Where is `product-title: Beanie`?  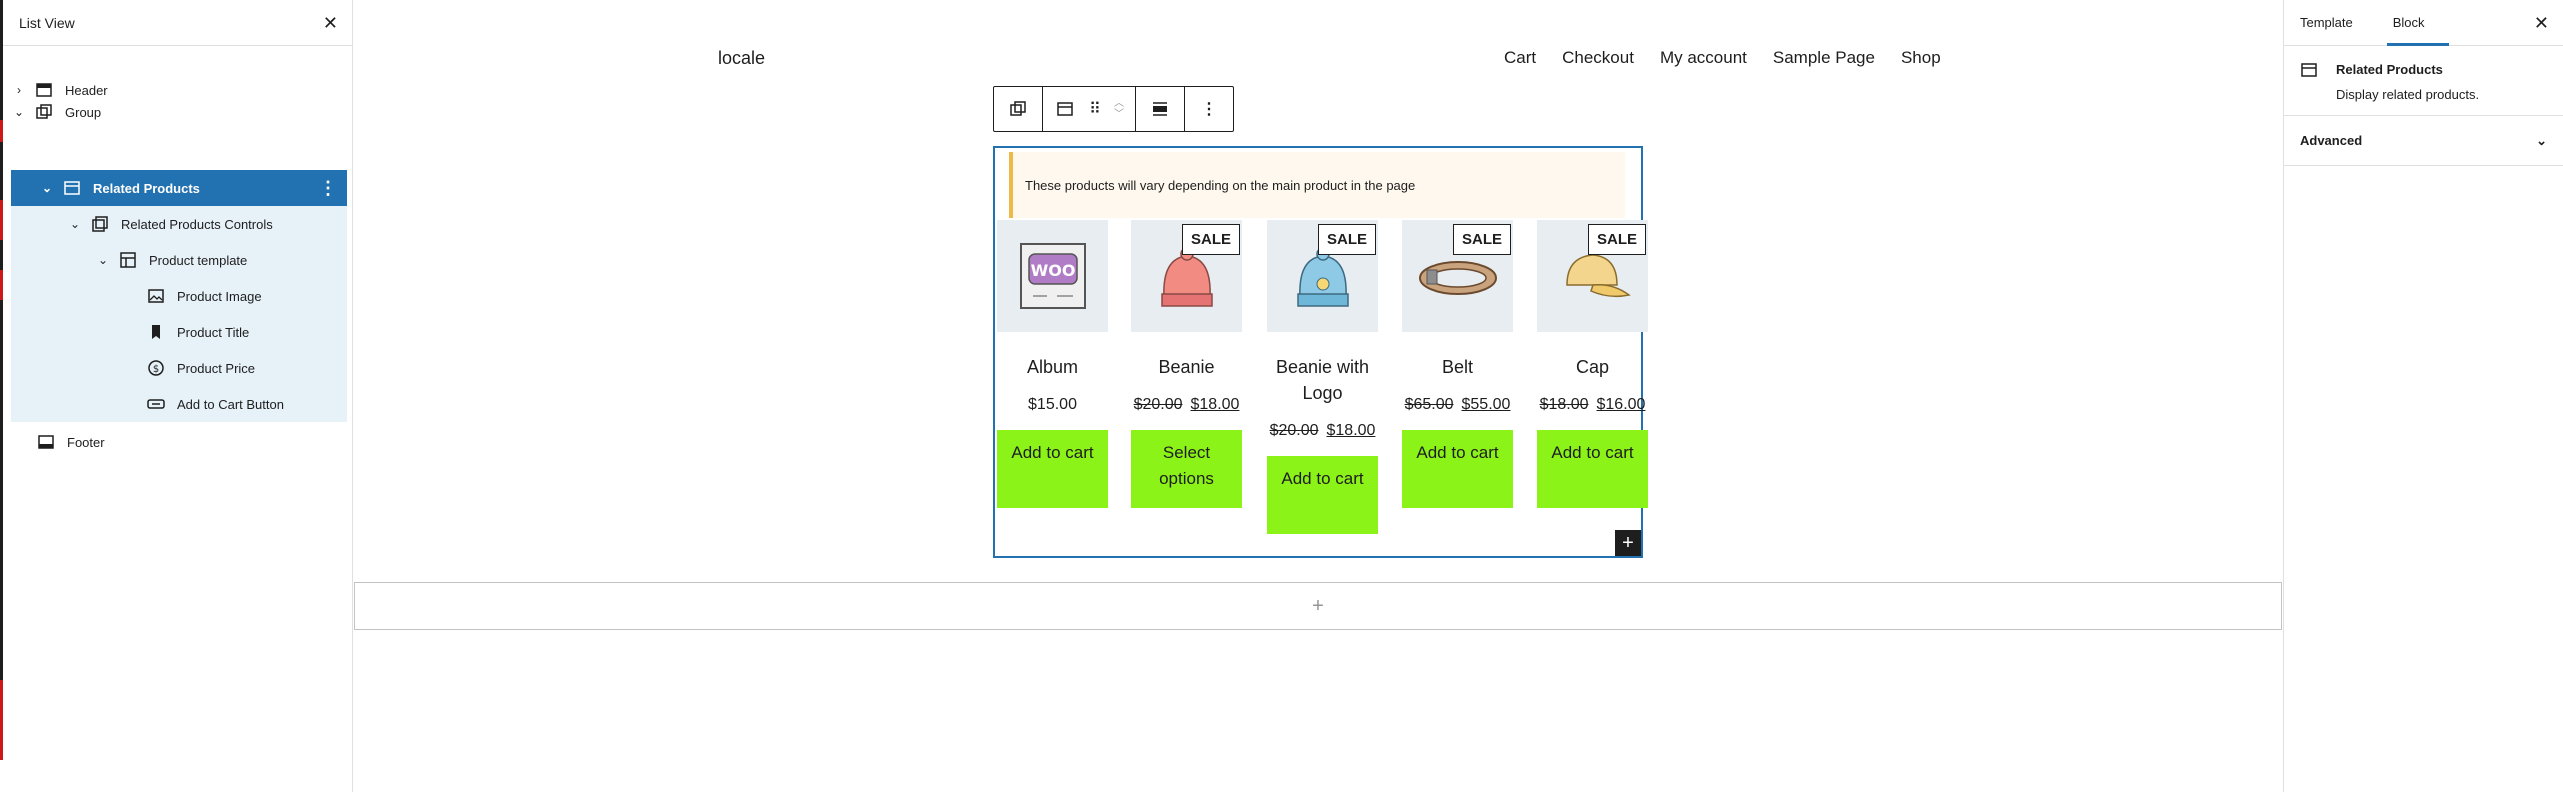
product-title: Beanie is located at coordinates (1186, 367).